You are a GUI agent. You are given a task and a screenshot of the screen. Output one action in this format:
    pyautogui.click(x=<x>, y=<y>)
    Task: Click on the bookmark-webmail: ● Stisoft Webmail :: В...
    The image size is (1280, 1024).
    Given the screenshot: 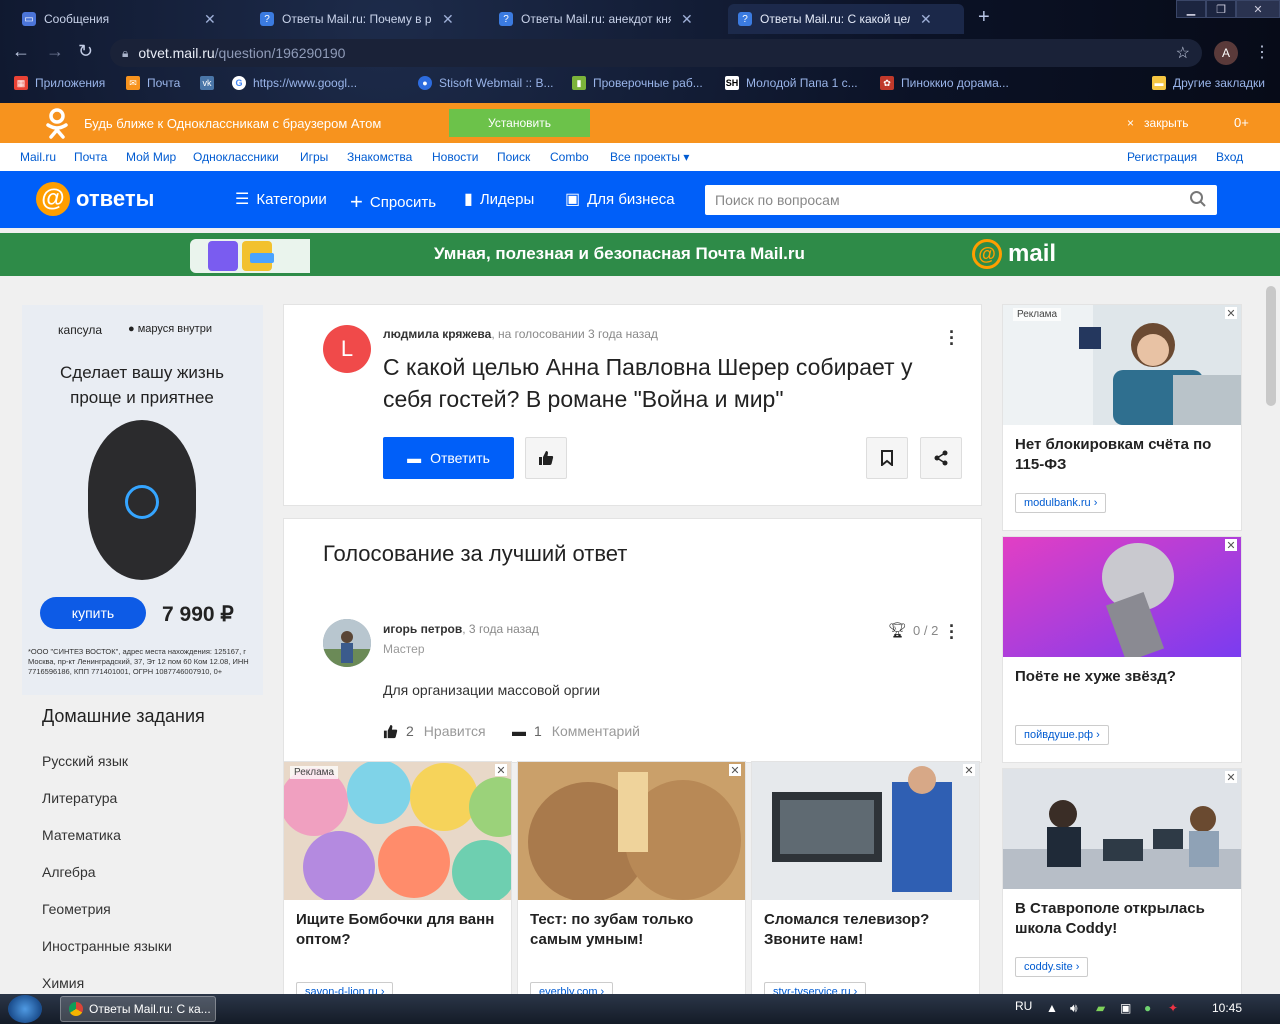 What is the action you would take?
    pyautogui.click(x=485, y=83)
    